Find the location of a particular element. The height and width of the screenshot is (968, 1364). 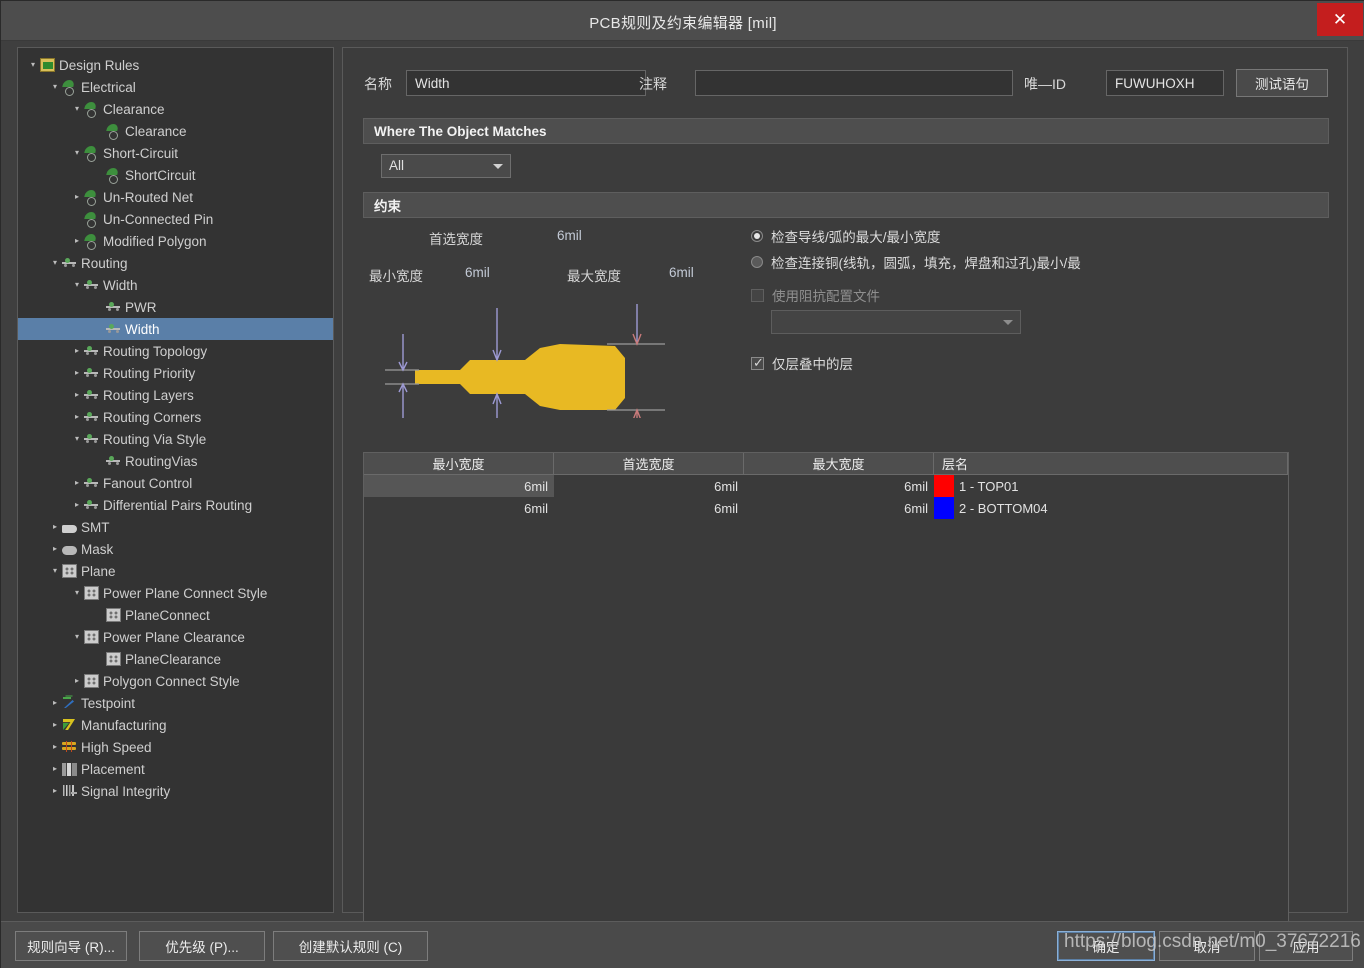

tree-item-mask: ▸ Mask is located at coordinates (175, 549).